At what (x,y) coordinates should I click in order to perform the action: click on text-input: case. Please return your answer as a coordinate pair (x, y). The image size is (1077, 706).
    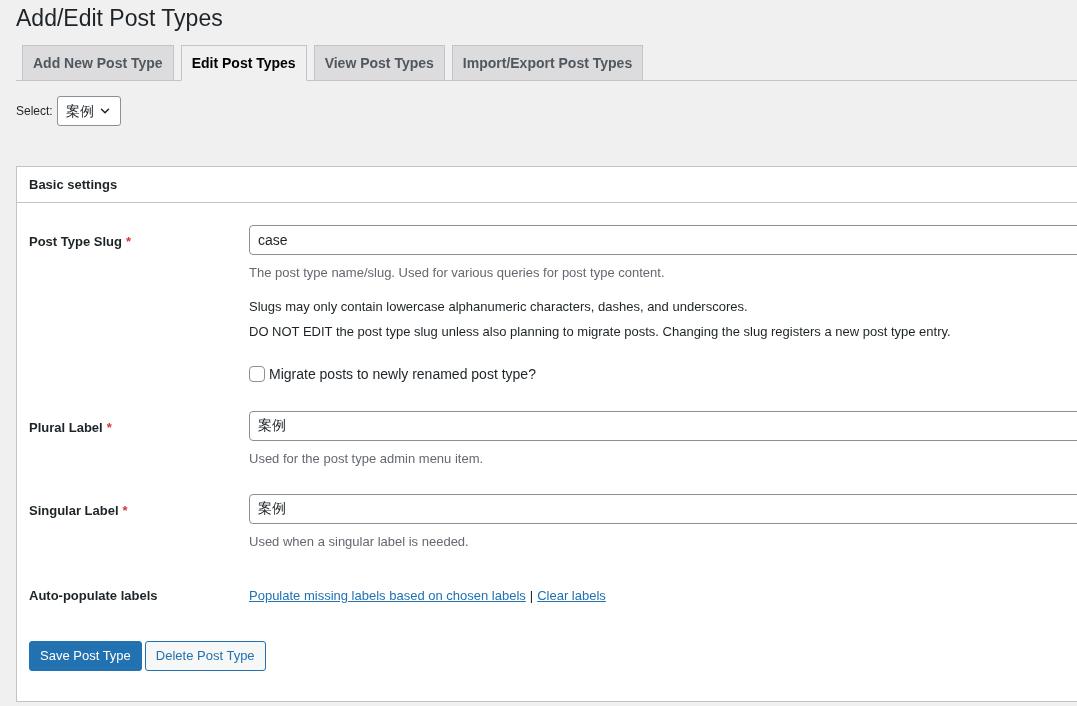
    Looking at the image, I should click on (663, 240).